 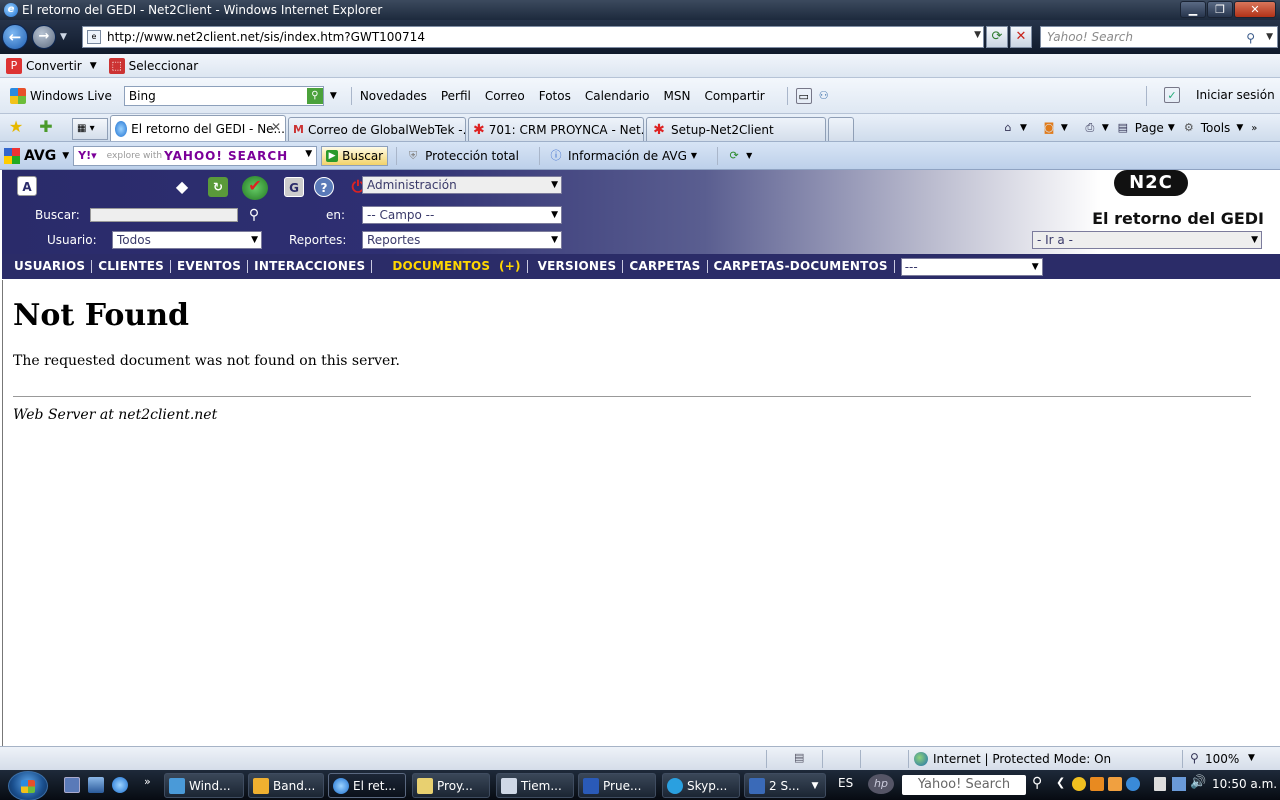 What do you see at coordinates (63, 37) in the screenshot?
I see `recent-pages-dropdown-icon: ▼` at bounding box center [63, 37].